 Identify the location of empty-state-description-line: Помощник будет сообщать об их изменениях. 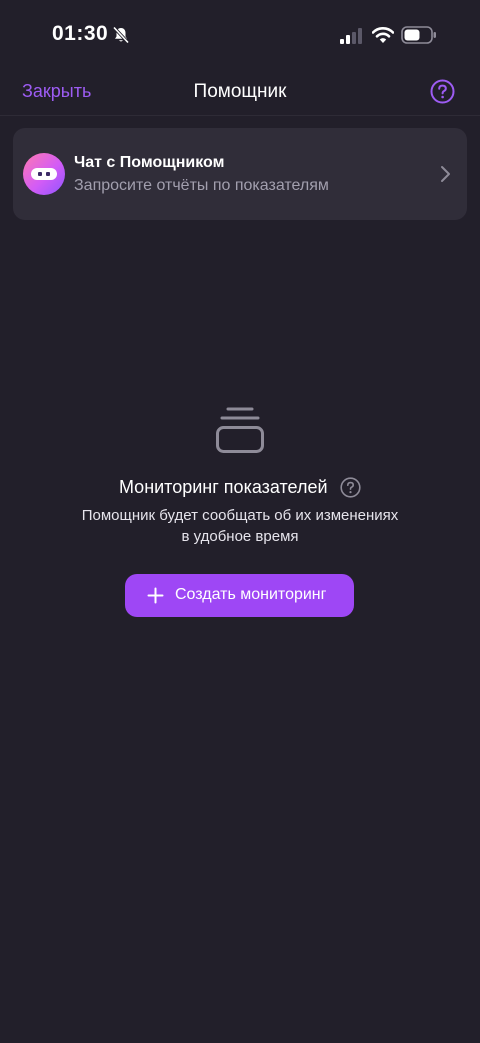
(240, 515).